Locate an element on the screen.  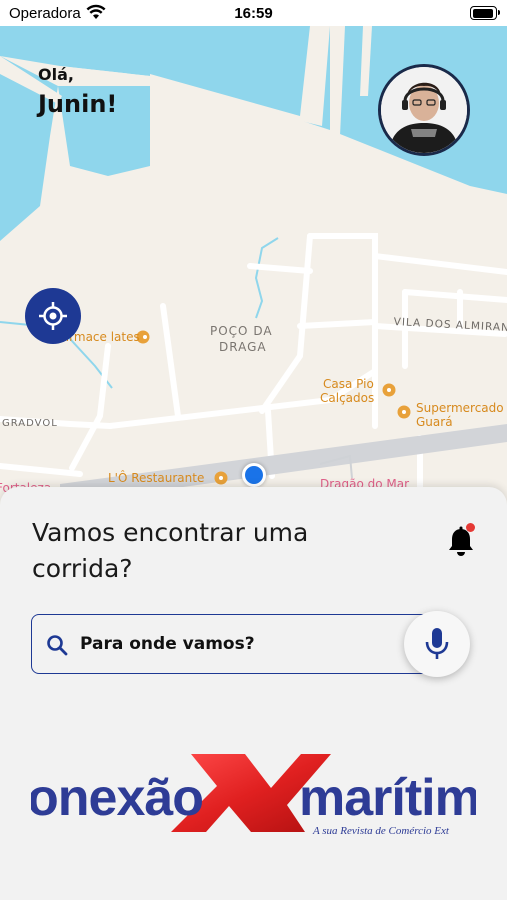
logo-word-left: onexão is located at coordinates (117, 798).